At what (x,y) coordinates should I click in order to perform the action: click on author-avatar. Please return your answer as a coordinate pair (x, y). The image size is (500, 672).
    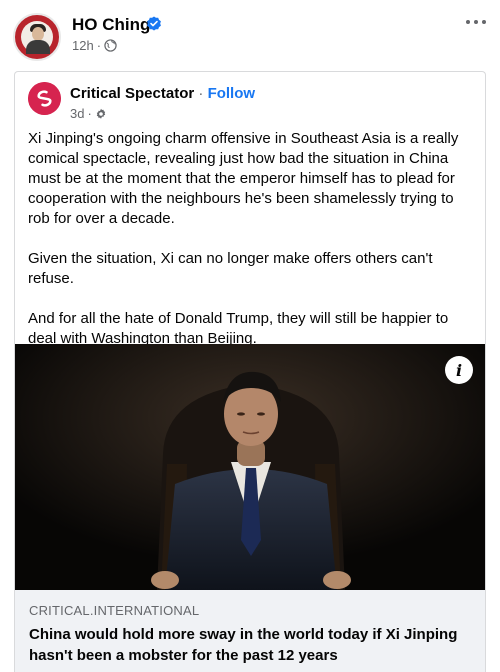
    Looking at the image, I should click on (37, 37).